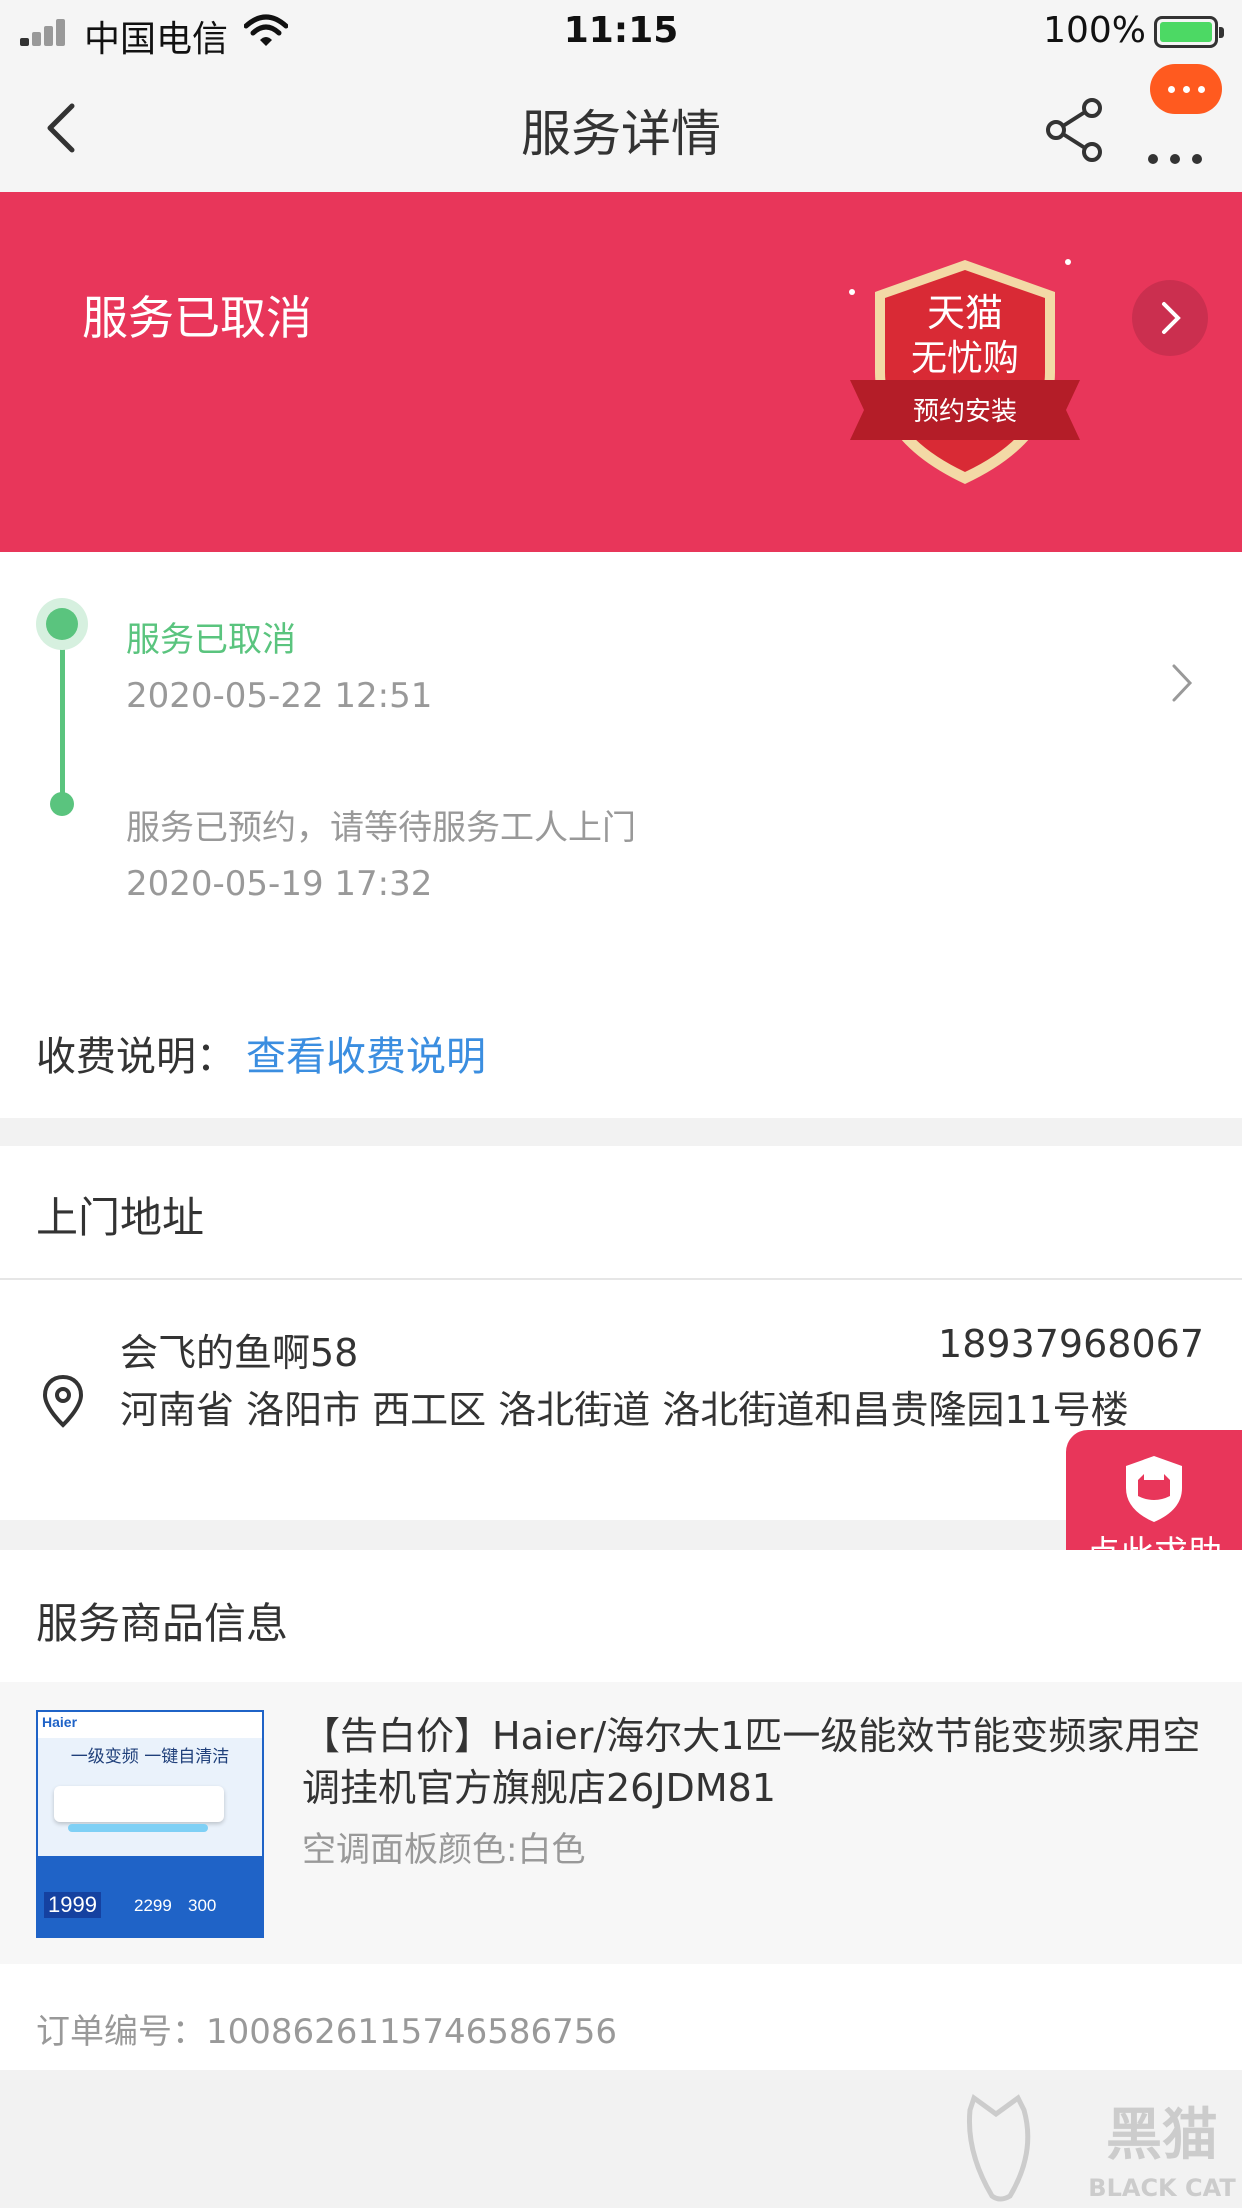 The image size is (1242, 2208). What do you see at coordinates (153, 1905) in the screenshot?
I see `thumb-price-orig: 2299` at bounding box center [153, 1905].